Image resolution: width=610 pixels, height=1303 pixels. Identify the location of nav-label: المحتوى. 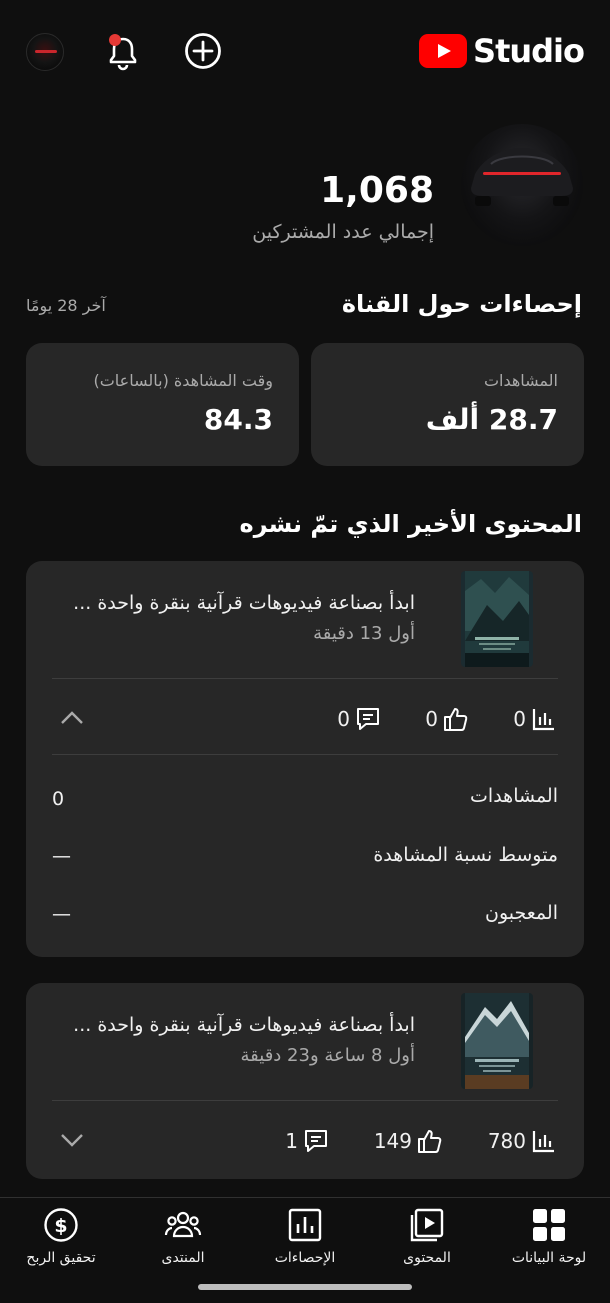
(427, 1258).